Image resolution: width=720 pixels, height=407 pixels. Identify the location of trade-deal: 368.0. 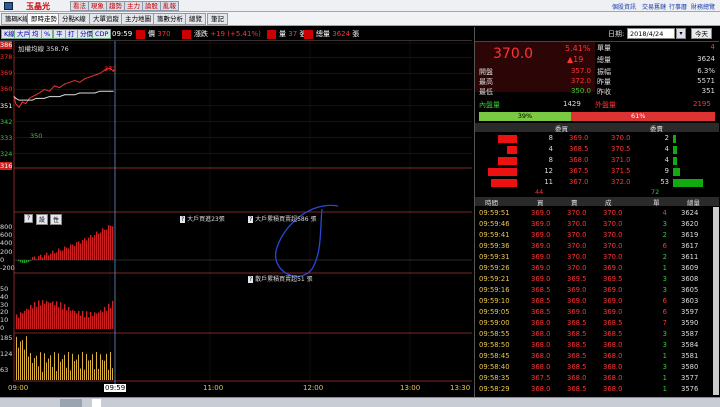
(613, 356).